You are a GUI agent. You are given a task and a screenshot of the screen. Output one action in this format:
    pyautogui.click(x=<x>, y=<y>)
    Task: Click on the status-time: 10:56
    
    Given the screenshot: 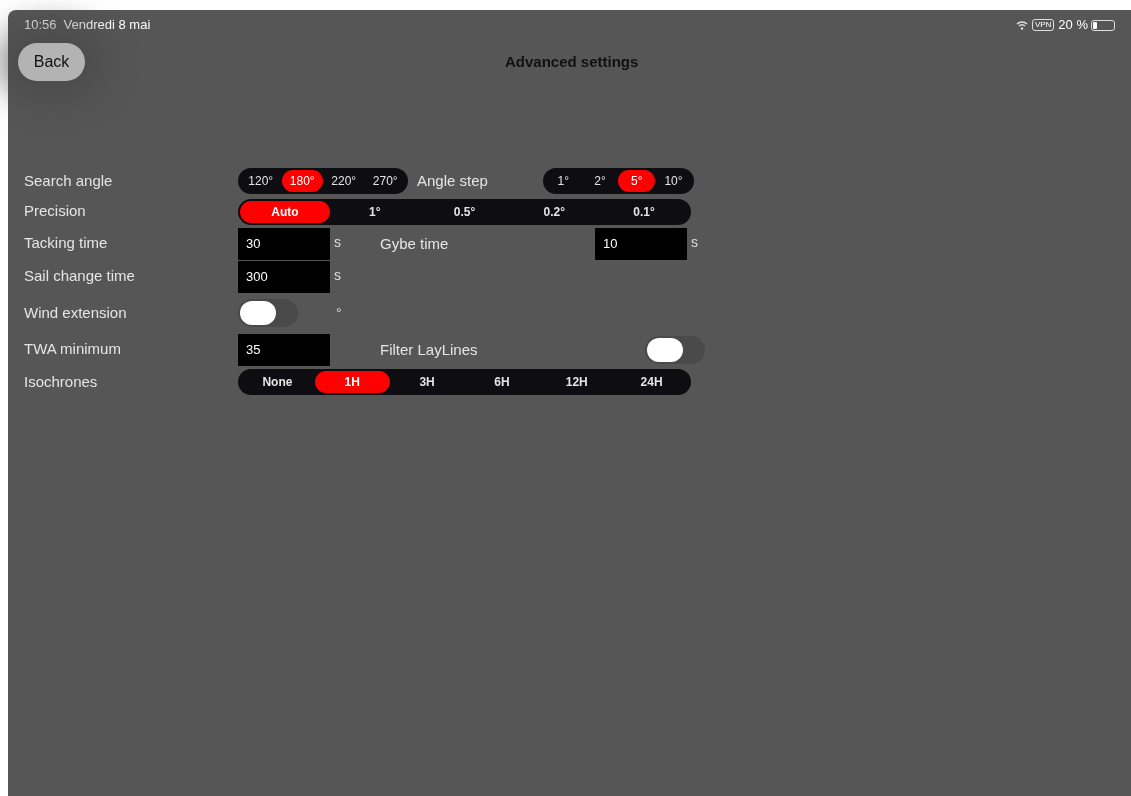 What is the action you would take?
    pyautogui.click(x=40, y=25)
    